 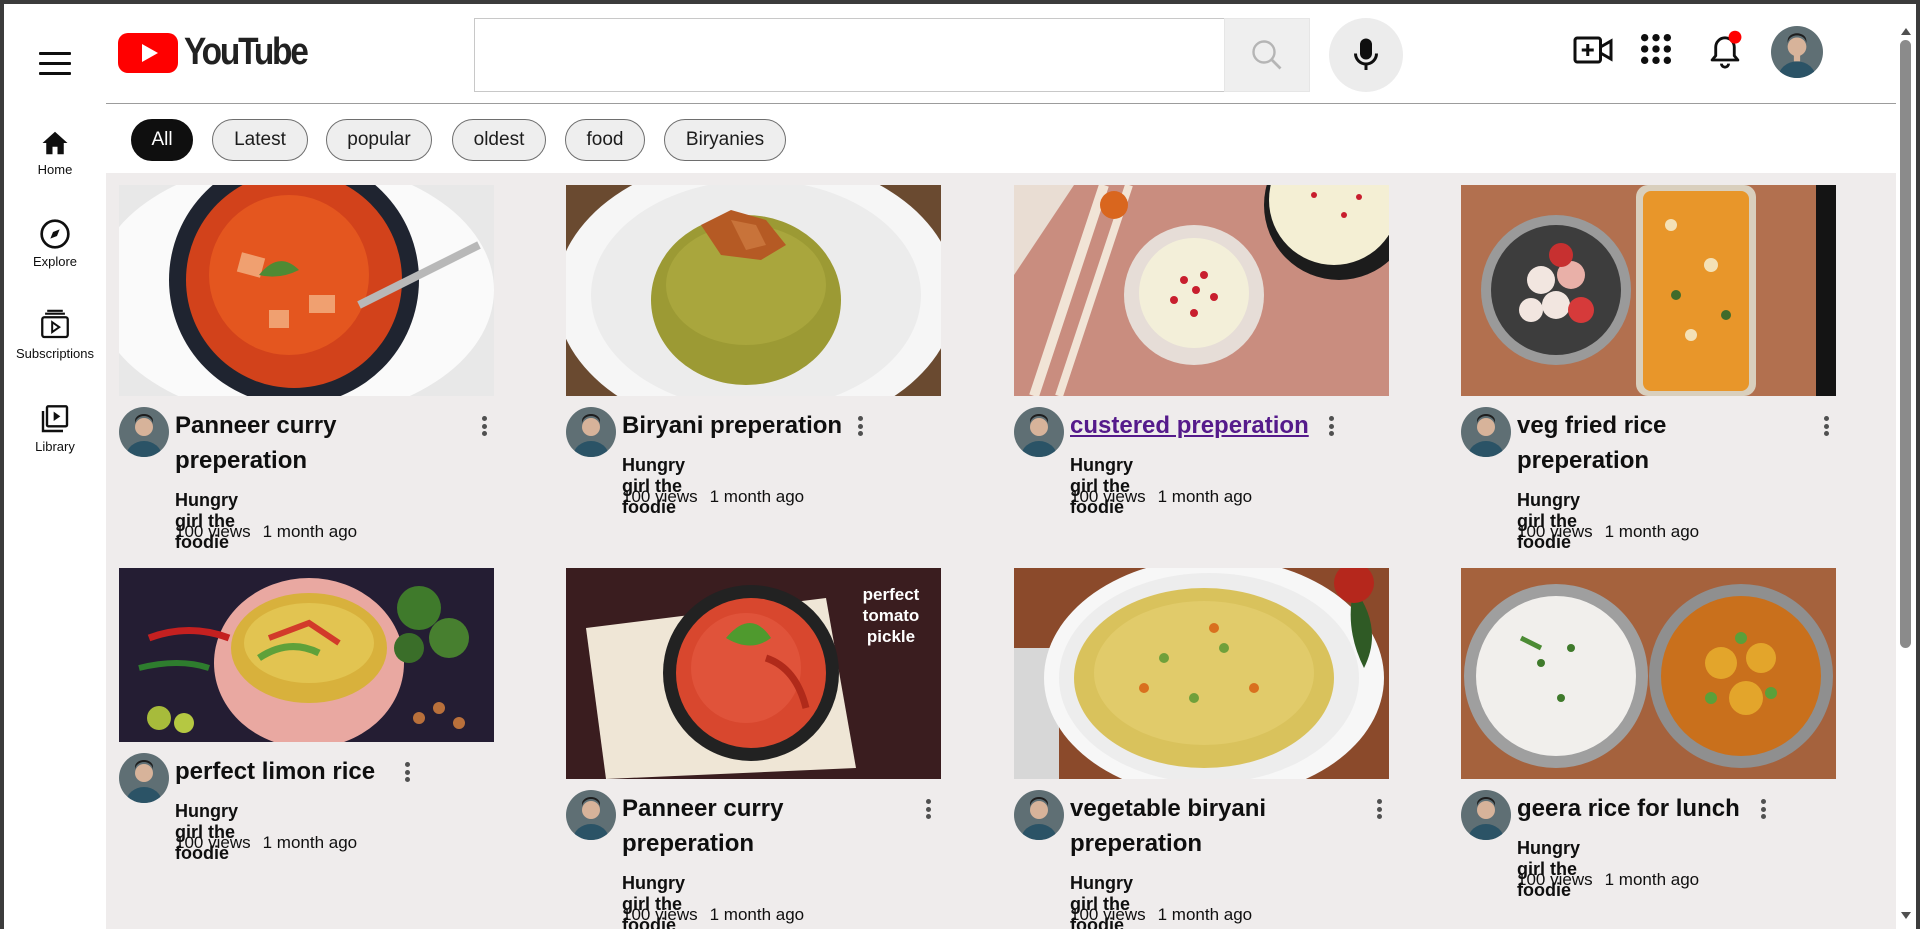 What do you see at coordinates (891, 594) in the screenshot?
I see `thumbnail-overlay-text: perfect` at bounding box center [891, 594].